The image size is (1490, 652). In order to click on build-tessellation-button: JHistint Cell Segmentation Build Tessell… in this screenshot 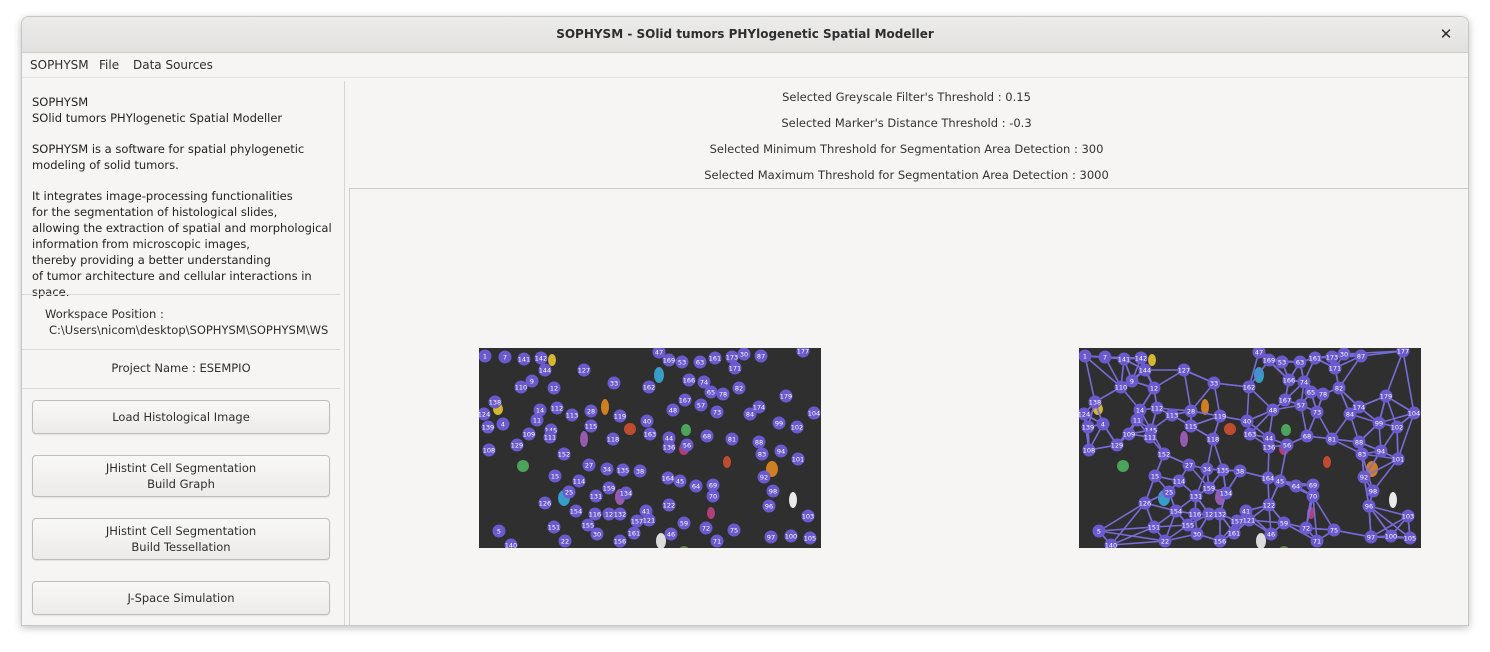, I will do `click(181, 539)`.